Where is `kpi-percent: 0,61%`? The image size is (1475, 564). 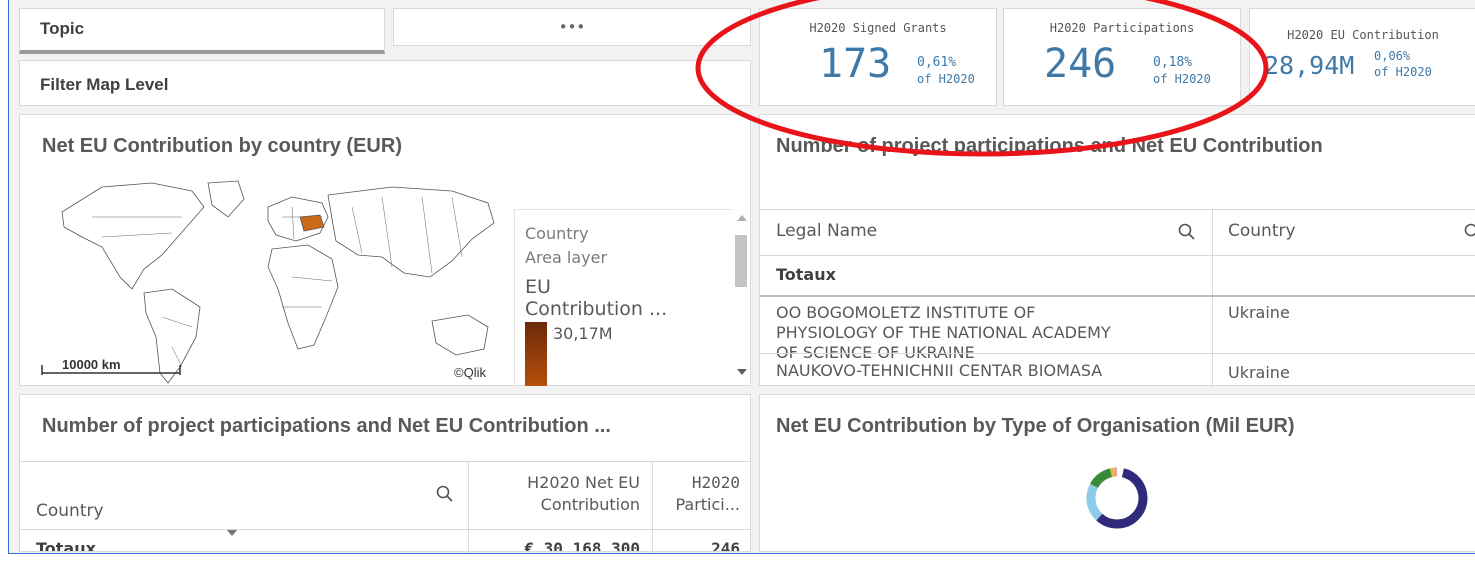 kpi-percent: 0,61% is located at coordinates (937, 62).